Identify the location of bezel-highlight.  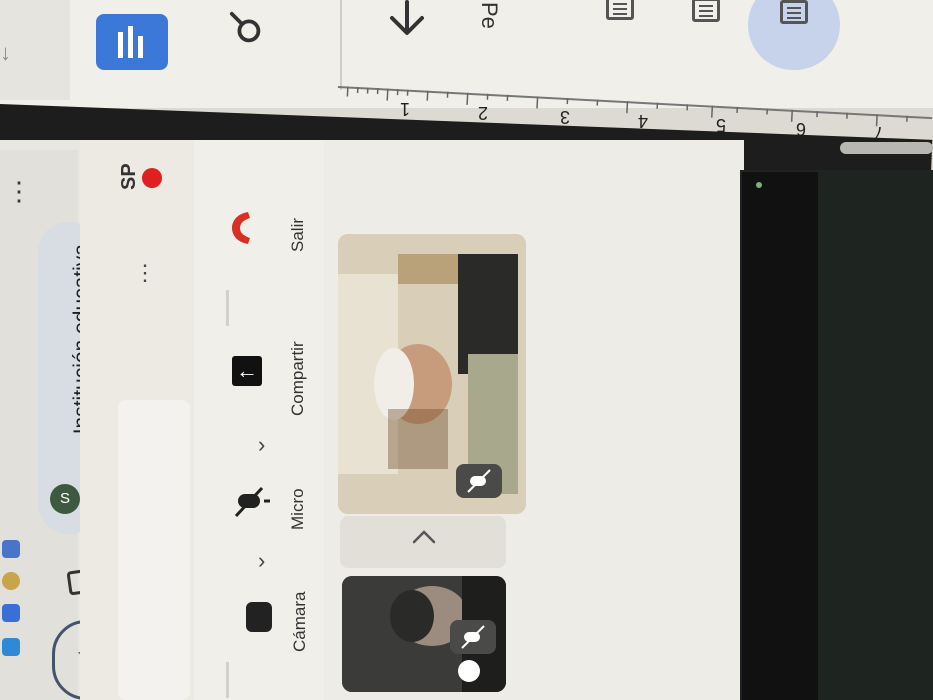
(886, 148).